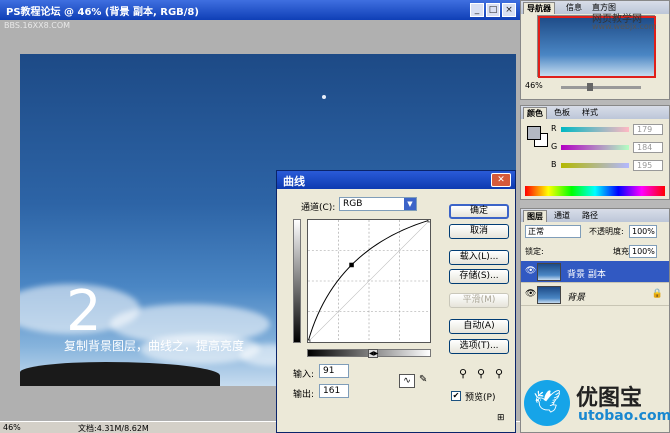 Image resolution: width=670 pixels, height=433 pixels. I want to click on document-titlebar: PS教程论坛 @ 46% (背景 副本, RGB/8) _ □ ×, so click(260, 10).